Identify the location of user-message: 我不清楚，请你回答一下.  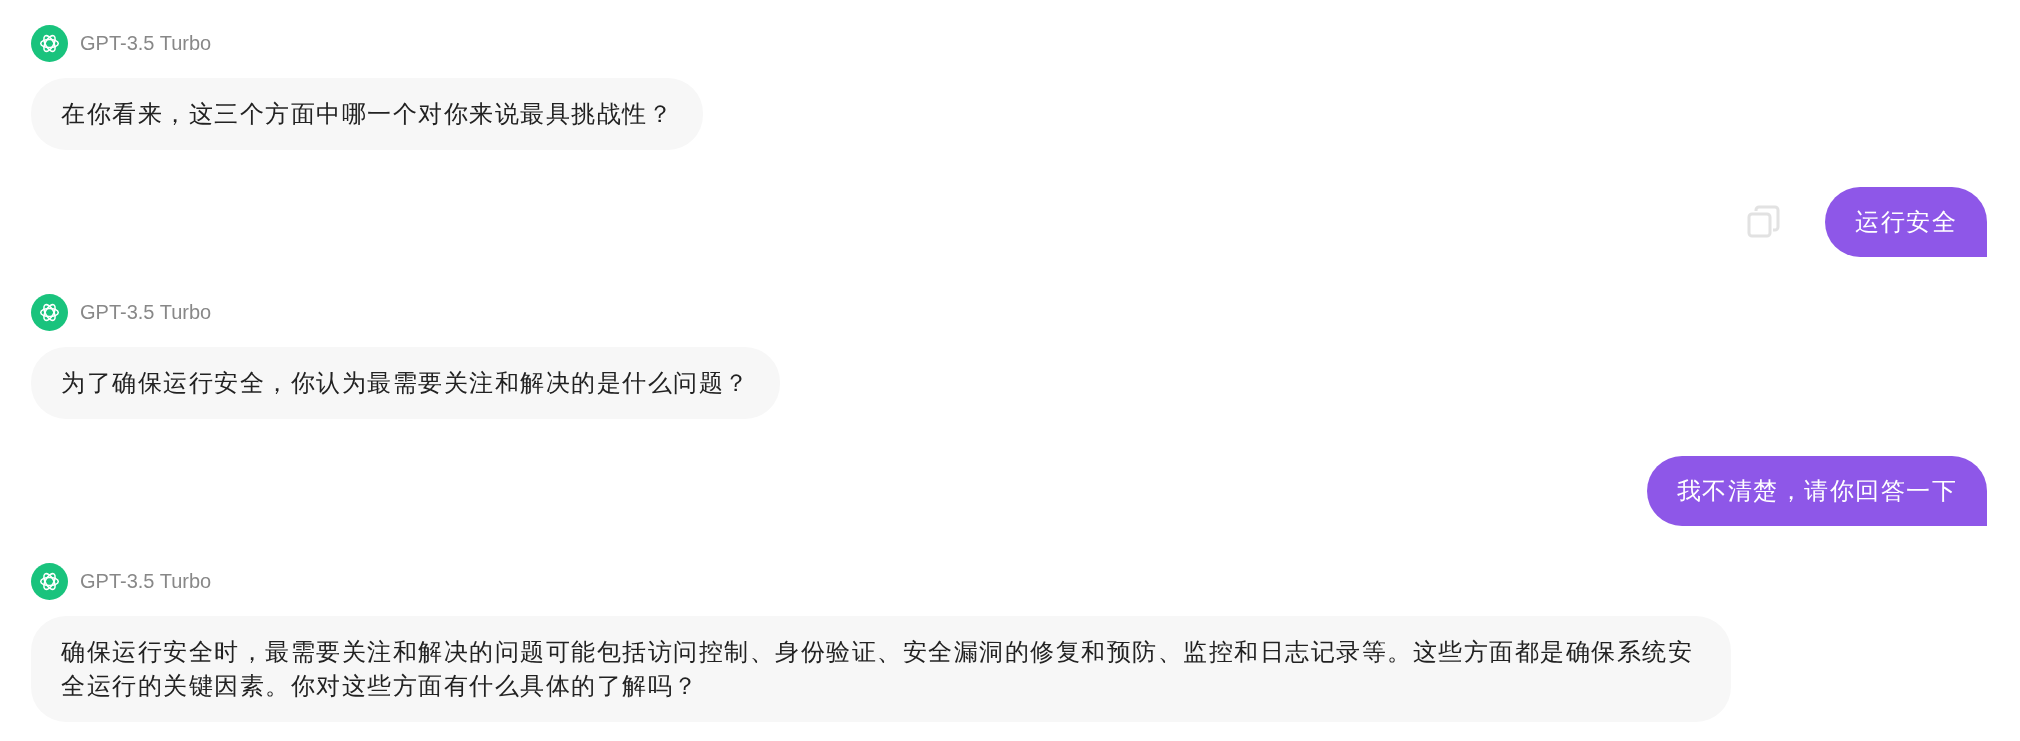
(1816, 491).